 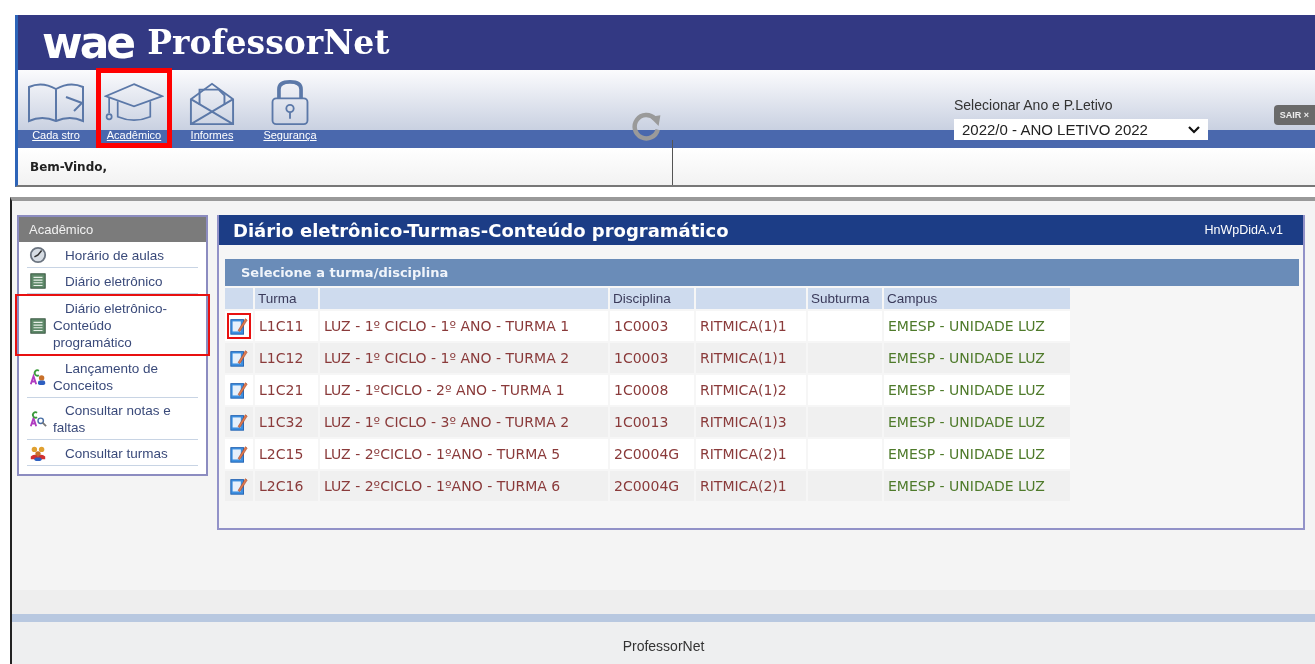 I want to click on table-cell: LUZ - 1º CICLO - 1º ANO - TURMA 2, so click(x=464, y=358).